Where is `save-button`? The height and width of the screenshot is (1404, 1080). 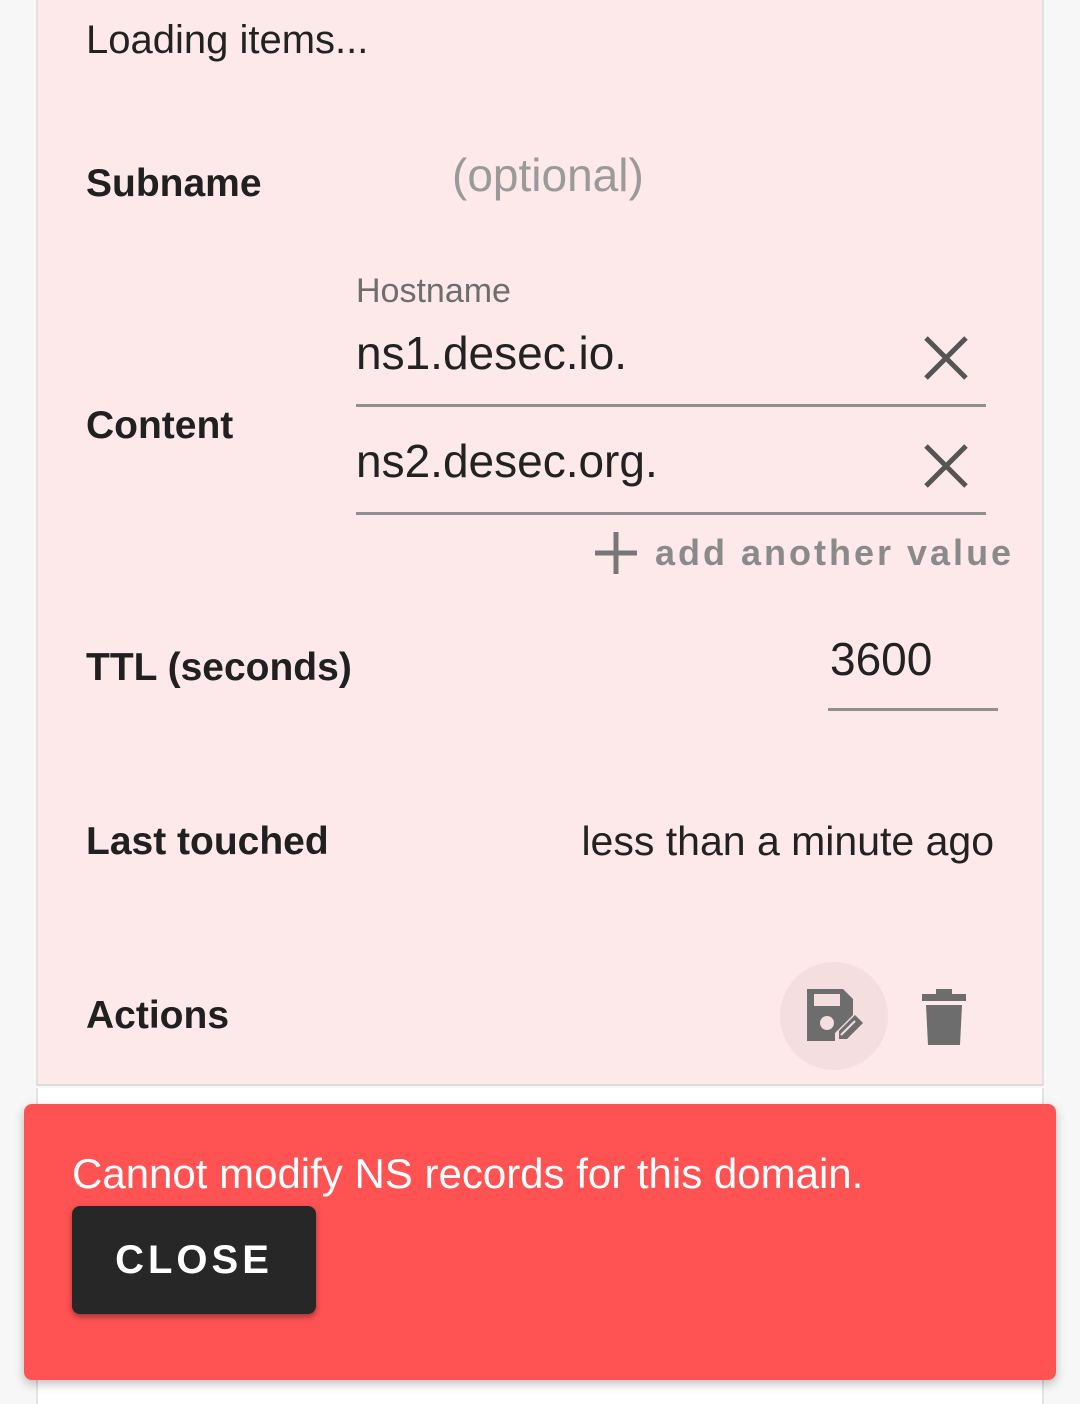 save-button is located at coordinates (834, 1016).